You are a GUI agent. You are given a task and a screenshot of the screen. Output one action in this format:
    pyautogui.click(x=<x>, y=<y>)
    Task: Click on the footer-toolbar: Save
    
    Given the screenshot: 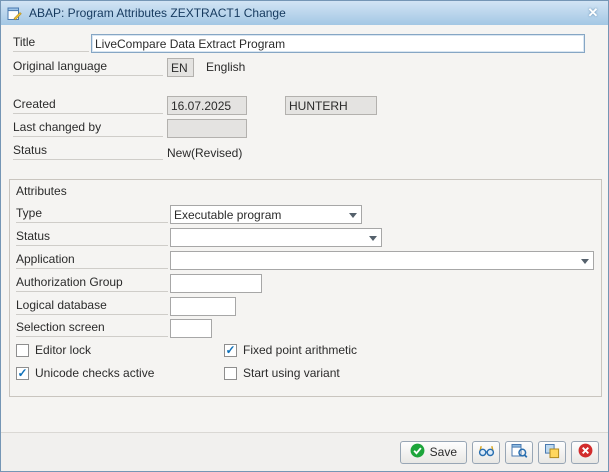 What is the action you would take?
    pyautogui.click(x=304, y=451)
    